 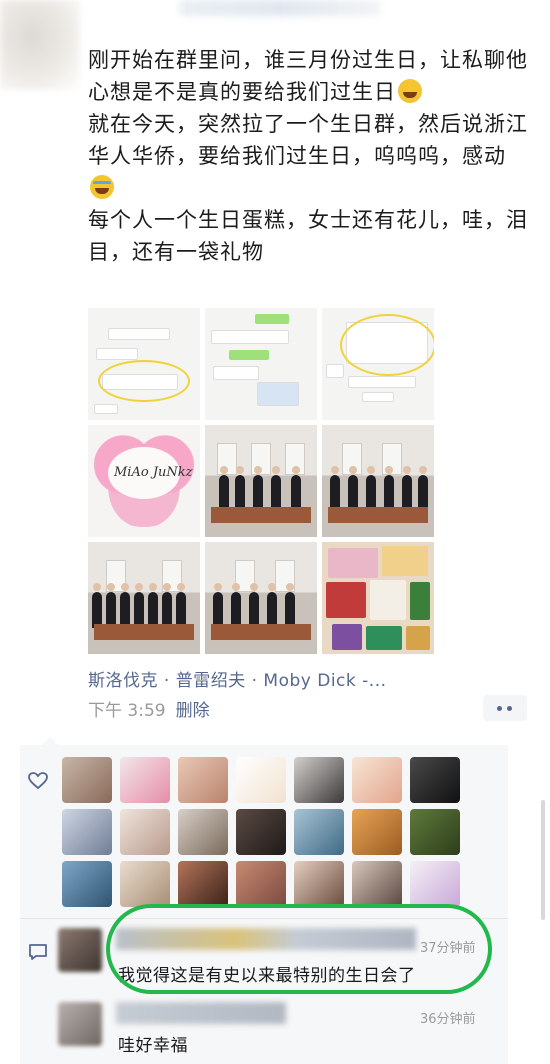 What do you see at coordinates (127, 711) in the screenshot?
I see `post-time: 下午 3:59` at bounding box center [127, 711].